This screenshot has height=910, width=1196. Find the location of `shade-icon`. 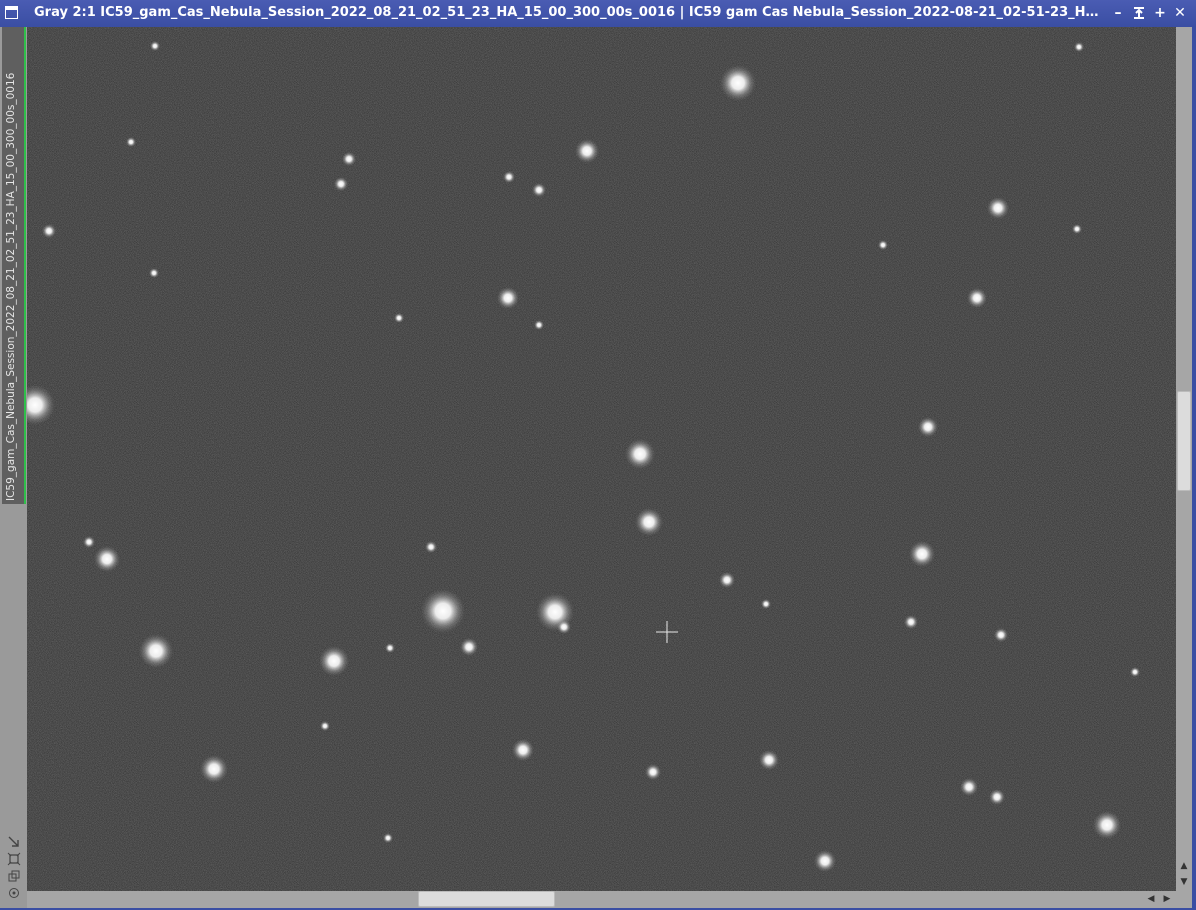

shade-icon is located at coordinates (1139, 13).